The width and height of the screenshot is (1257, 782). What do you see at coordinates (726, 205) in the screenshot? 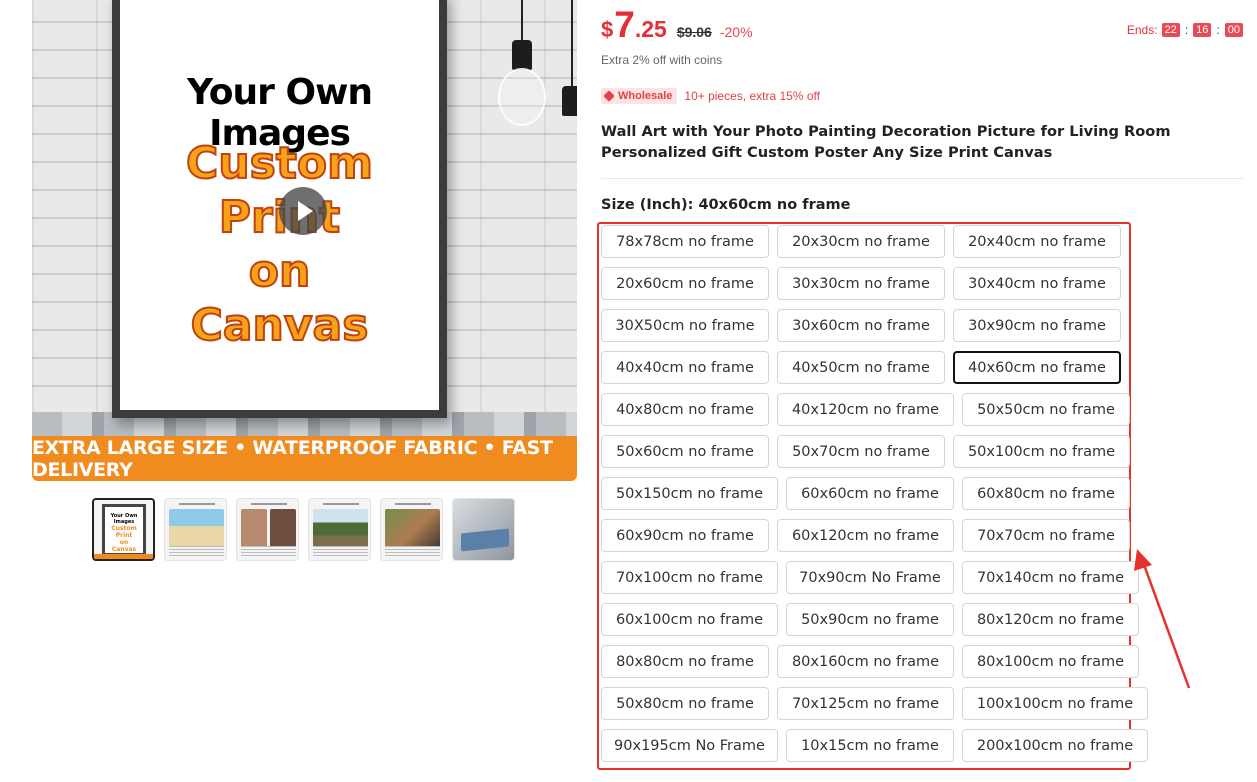
I see `size-selector-label: Size (Inch): 40x60cm no frame` at bounding box center [726, 205].